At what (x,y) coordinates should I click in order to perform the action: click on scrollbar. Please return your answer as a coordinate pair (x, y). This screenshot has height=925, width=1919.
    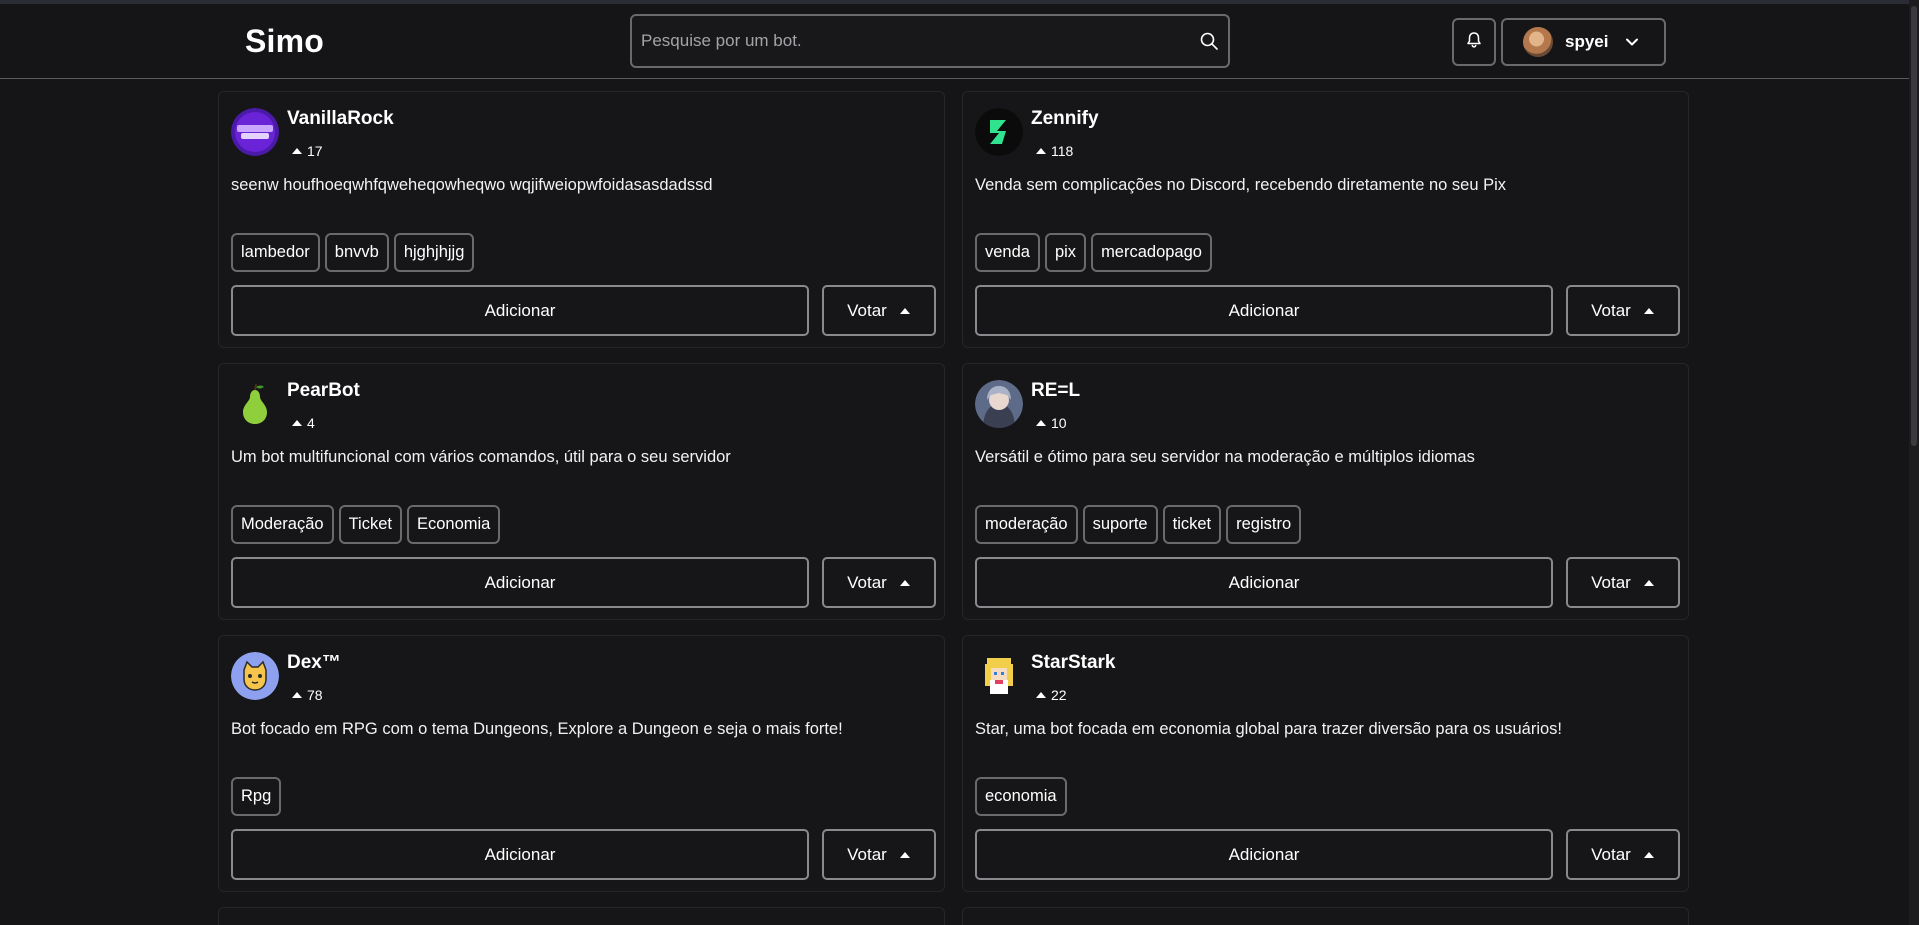
    Looking at the image, I should click on (1914, 462).